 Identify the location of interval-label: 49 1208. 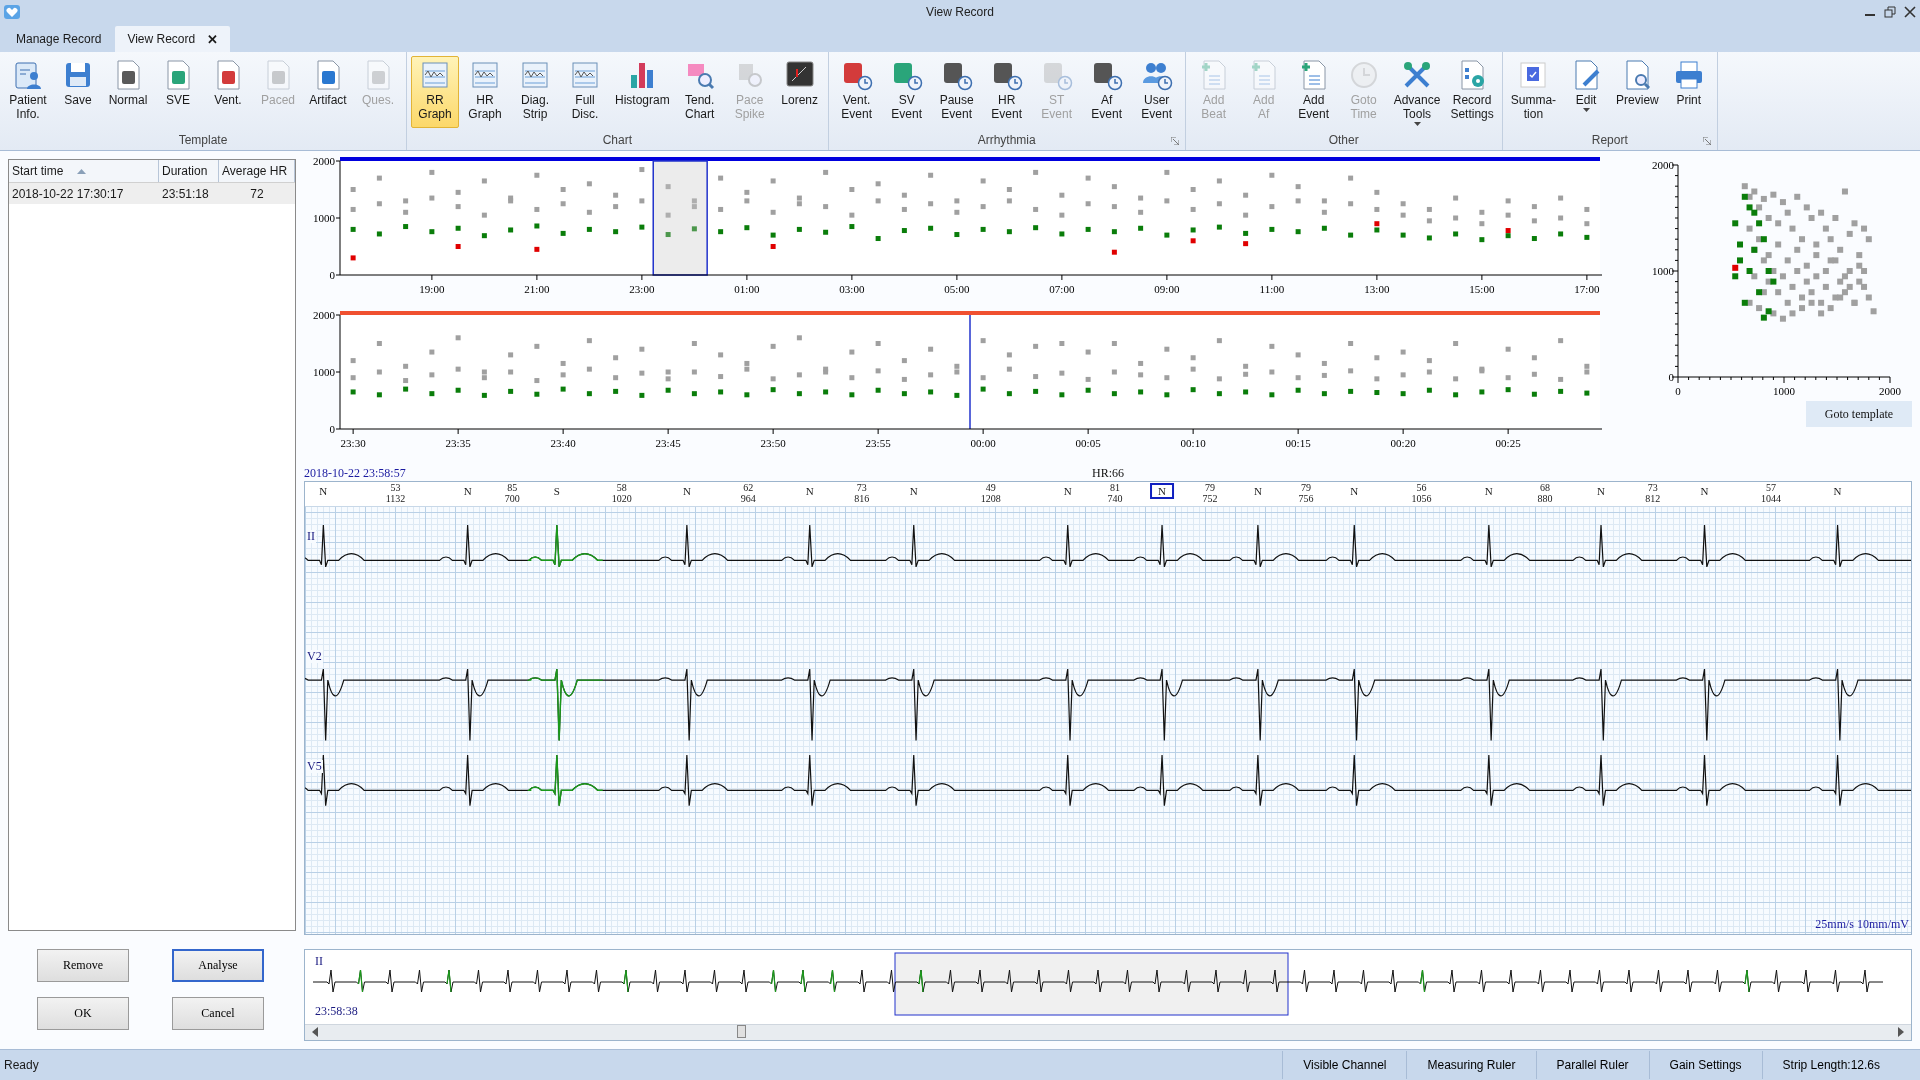
(990, 493).